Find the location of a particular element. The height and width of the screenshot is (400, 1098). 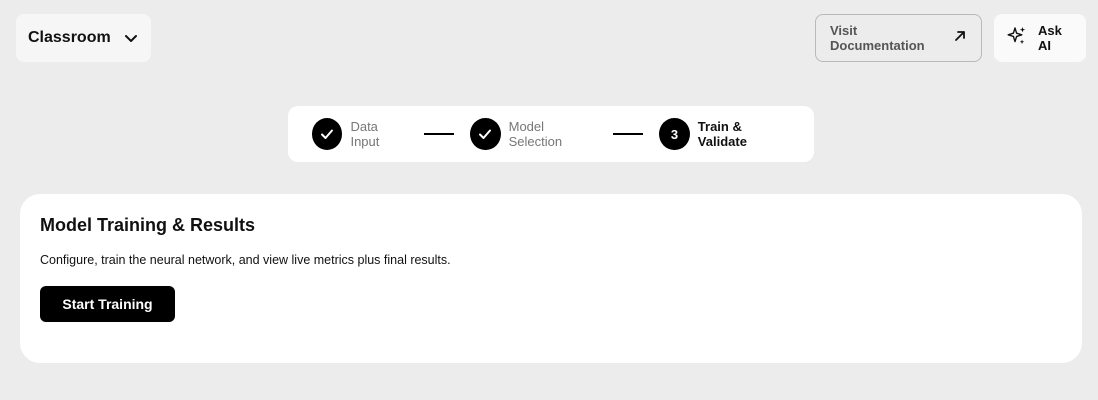

workspace-dropdown: Classroom is located at coordinates (83, 38).